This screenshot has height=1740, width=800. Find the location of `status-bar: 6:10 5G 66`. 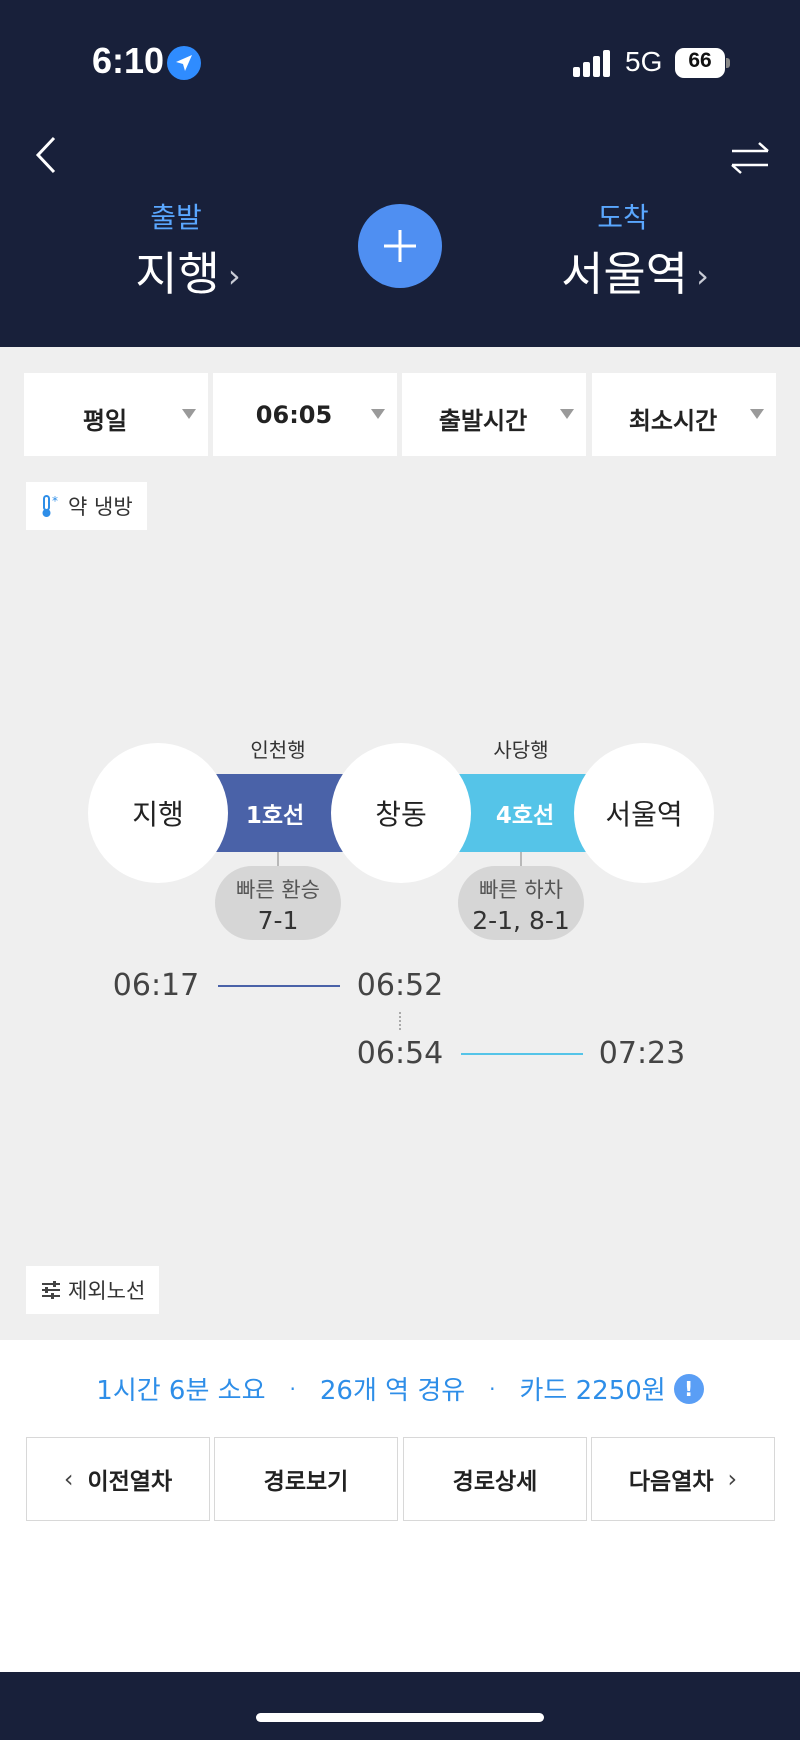

status-bar: 6:10 5G 66 is located at coordinates (400, 60).